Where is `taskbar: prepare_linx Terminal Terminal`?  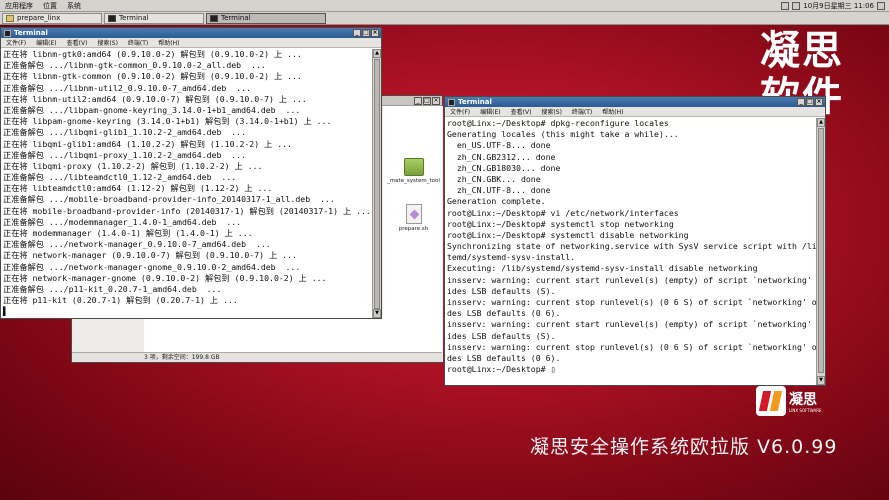 taskbar: prepare_linx Terminal Terminal is located at coordinates (444, 18).